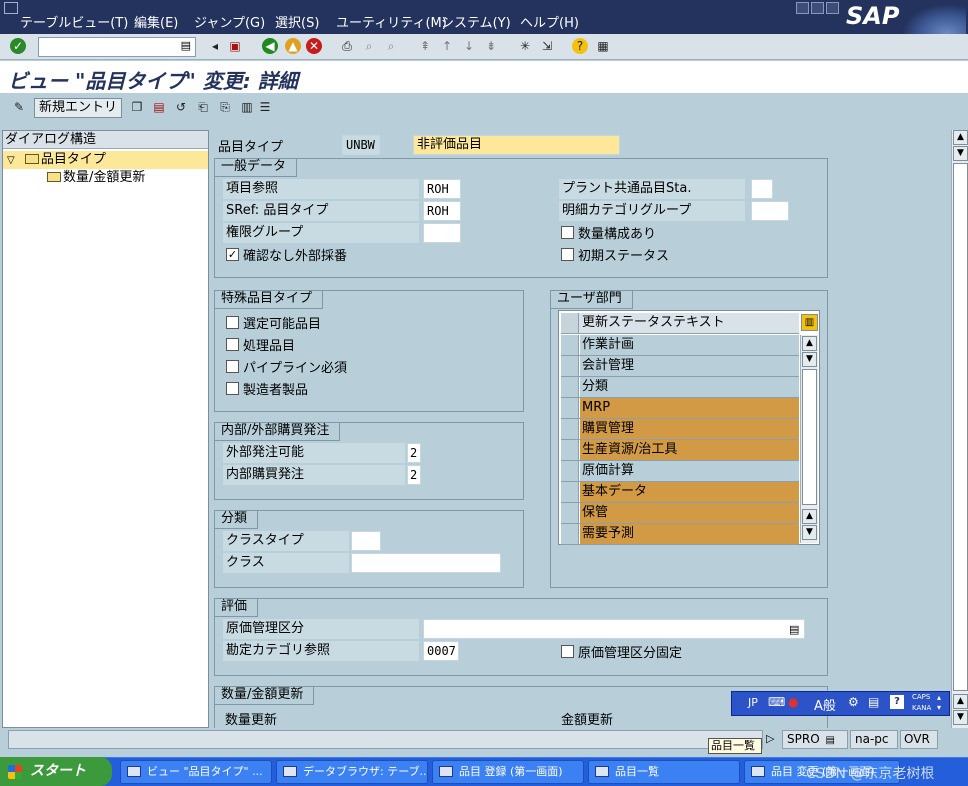  Describe the element at coordinates (203, 107) in the screenshot. I see `previous-entry-icon: ⎗` at that location.